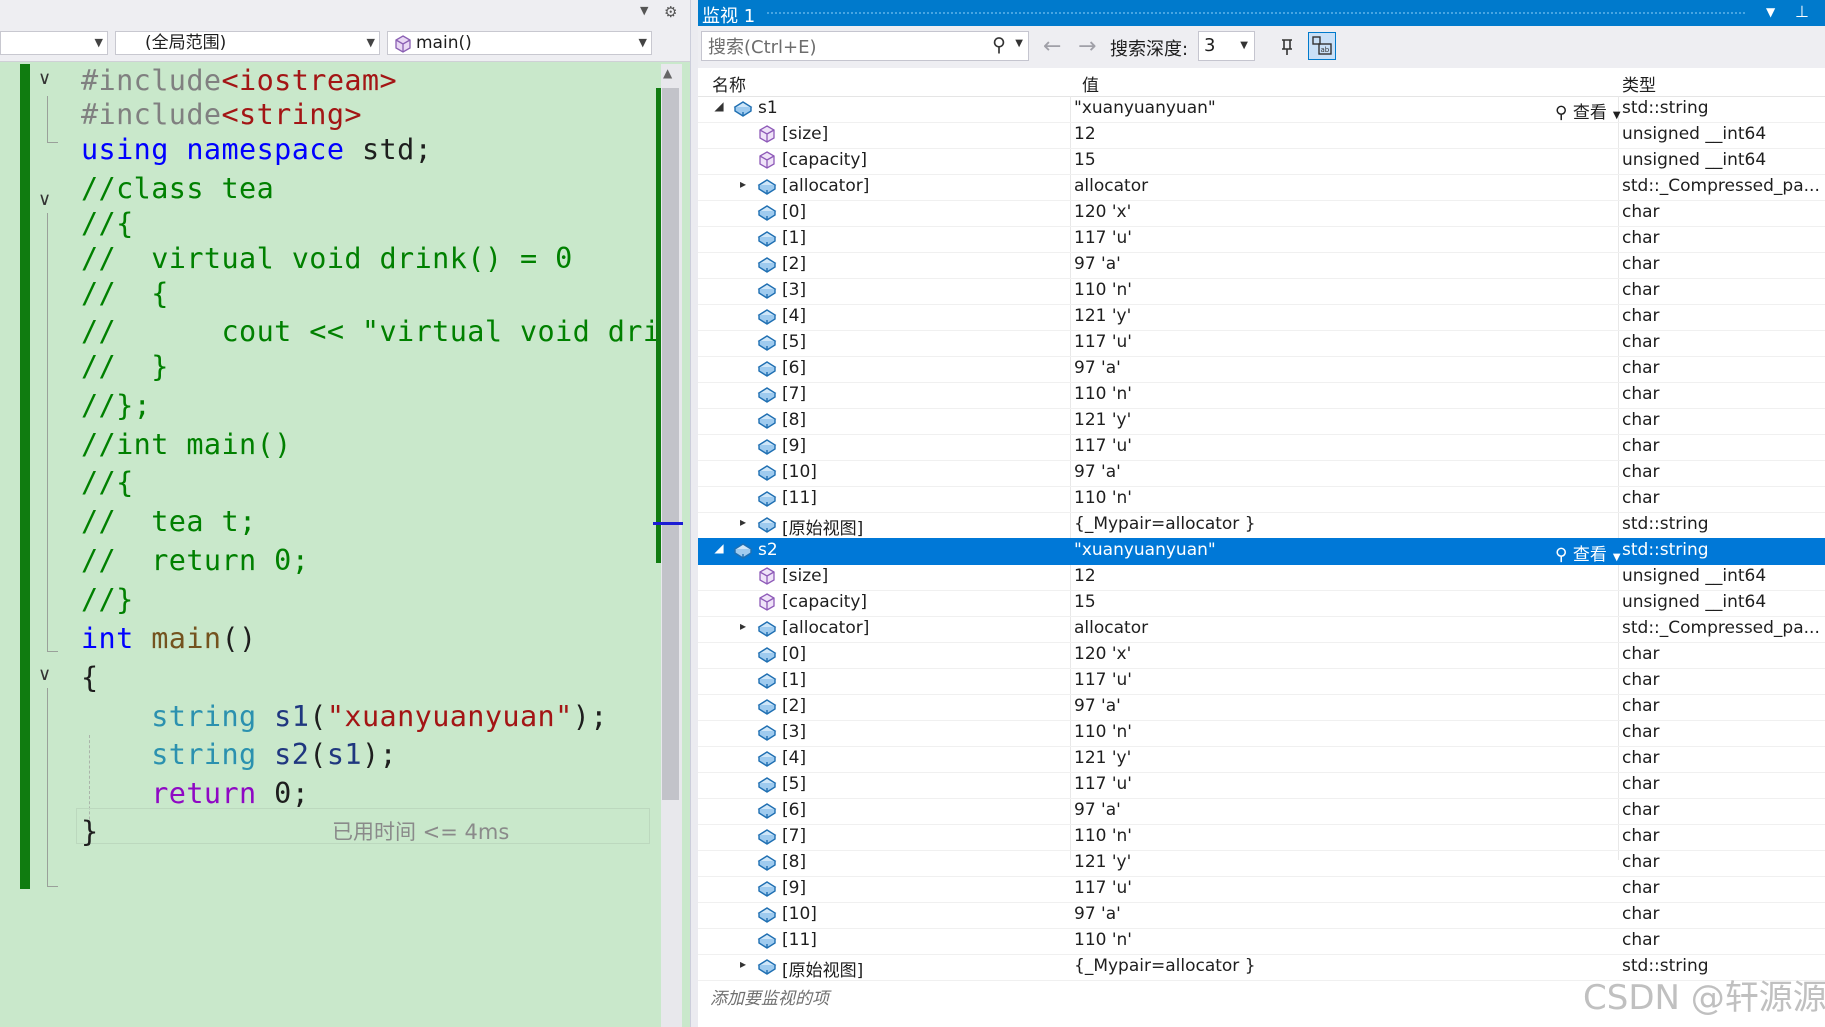 This screenshot has height=1027, width=1825. Describe the element at coordinates (1261, 889) in the screenshot. I see `watch-row: [9] 117 'u' char` at that location.